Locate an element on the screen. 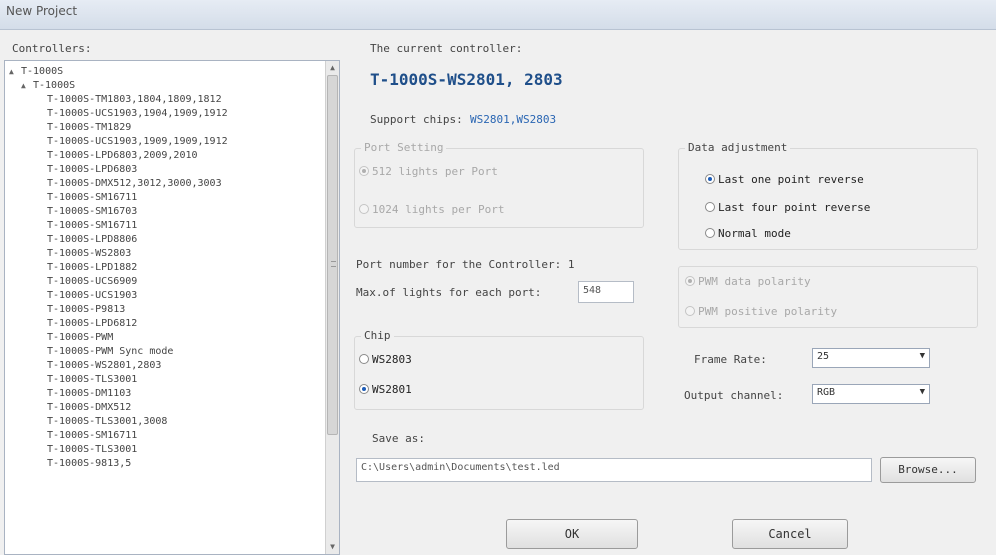 The width and height of the screenshot is (996, 555). tree-item-label: T-1000S-WS2801,2803 is located at coordinates (104, 365).